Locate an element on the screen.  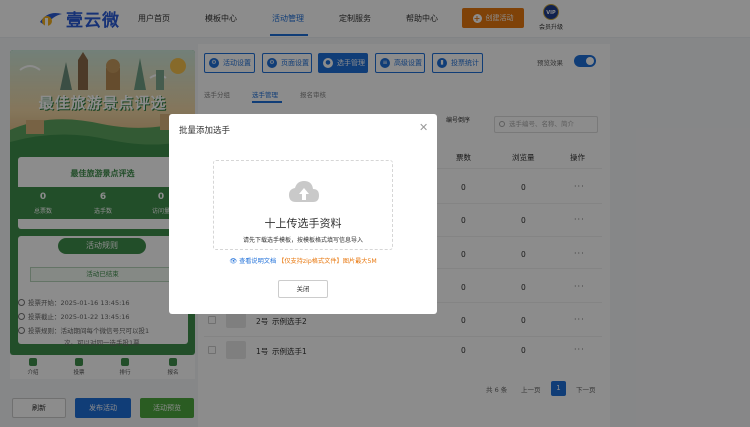
help-line: 👁 查看说明文档 【仅支持zip格式文件】图片最大5M is located at coordinates (303, 260).